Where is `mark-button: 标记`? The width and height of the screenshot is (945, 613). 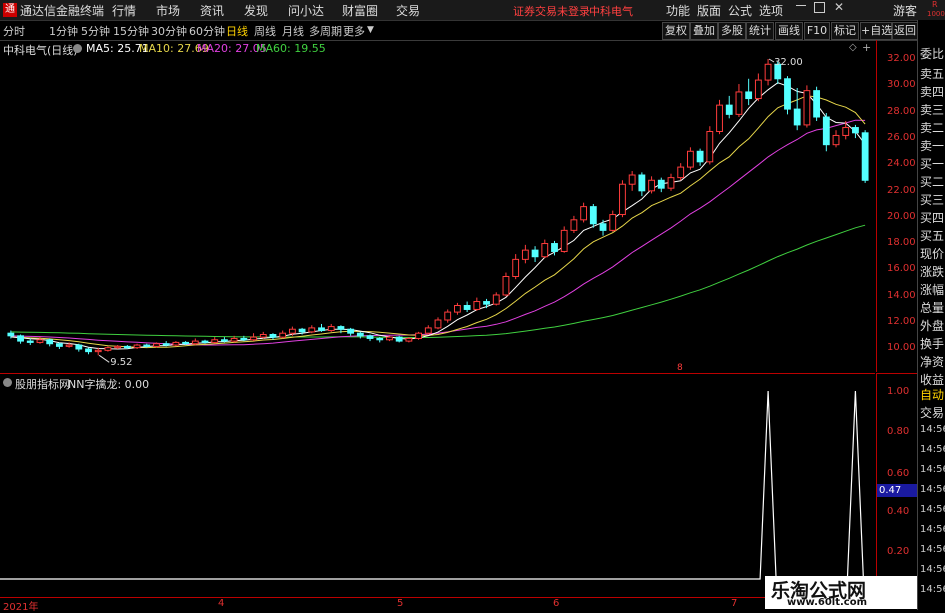
mark-button: 标记 is located at coordinates (845, 31).